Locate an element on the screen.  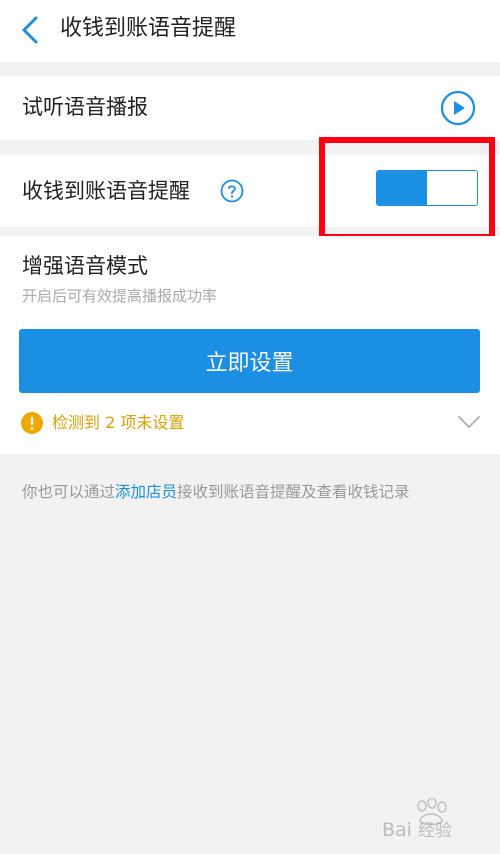
play-icon is located at coordinates (458, 108).